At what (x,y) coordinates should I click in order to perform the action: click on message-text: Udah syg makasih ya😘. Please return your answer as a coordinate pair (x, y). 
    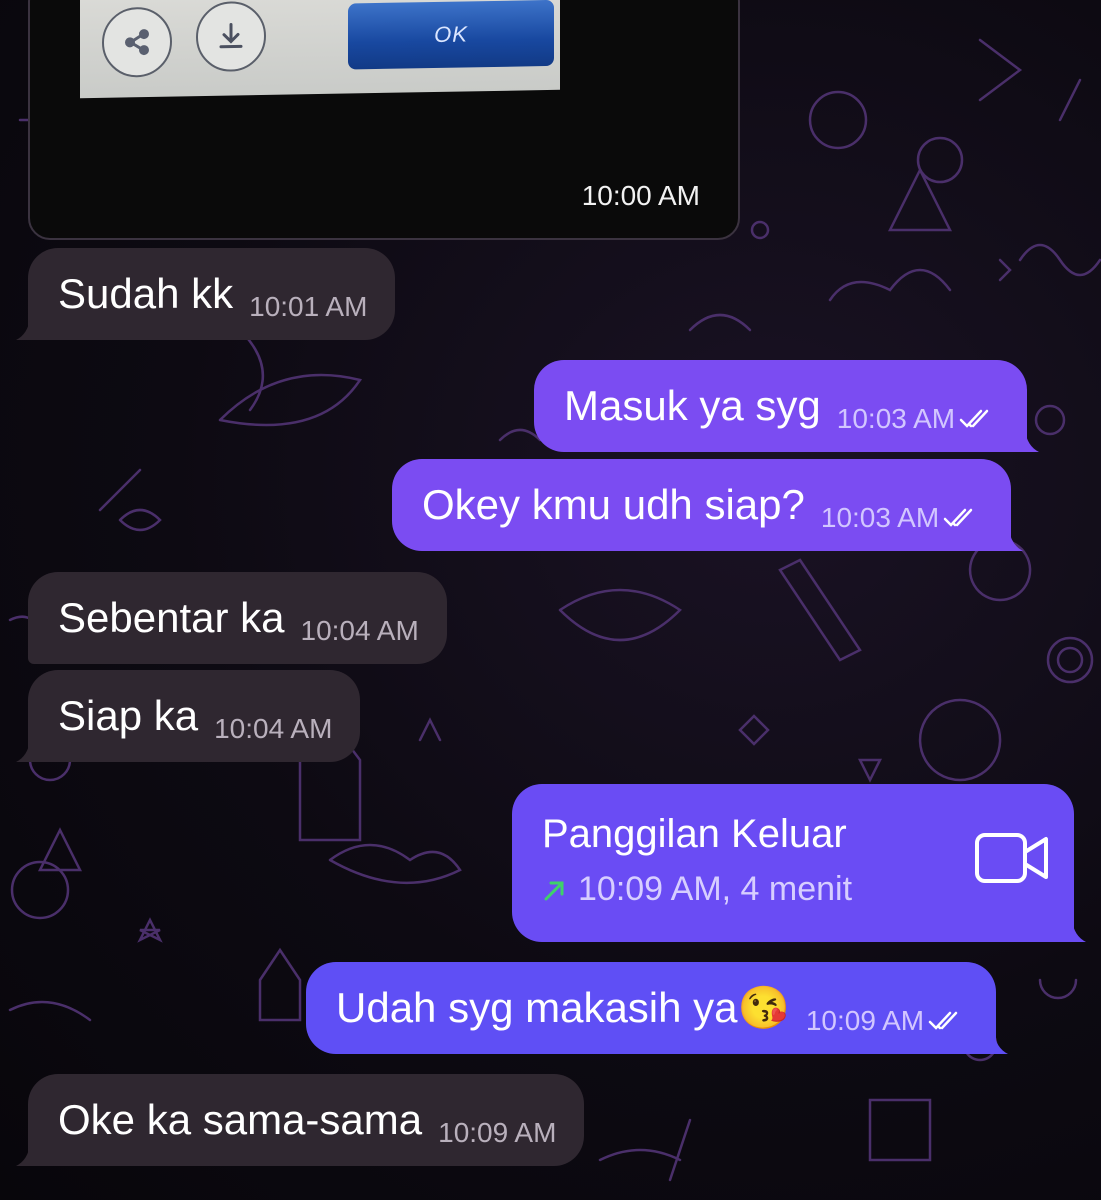
    Looking at the image, I should click on (563, 1007).